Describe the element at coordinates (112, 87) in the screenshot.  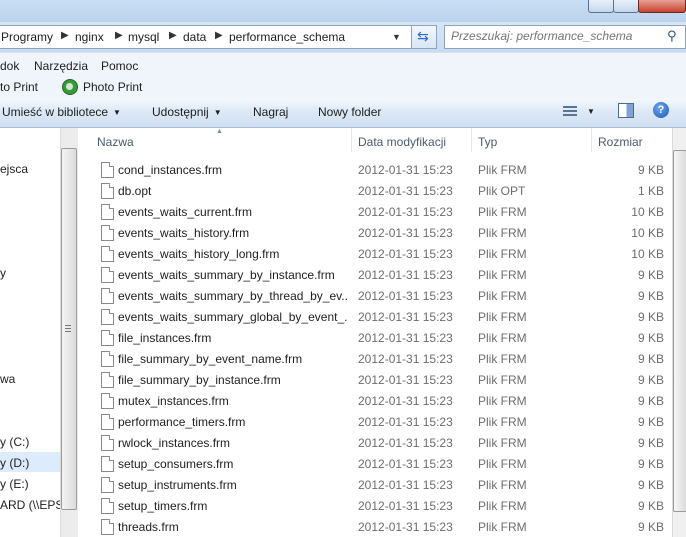
I see `photo-print-button: Photo Print` at that location.